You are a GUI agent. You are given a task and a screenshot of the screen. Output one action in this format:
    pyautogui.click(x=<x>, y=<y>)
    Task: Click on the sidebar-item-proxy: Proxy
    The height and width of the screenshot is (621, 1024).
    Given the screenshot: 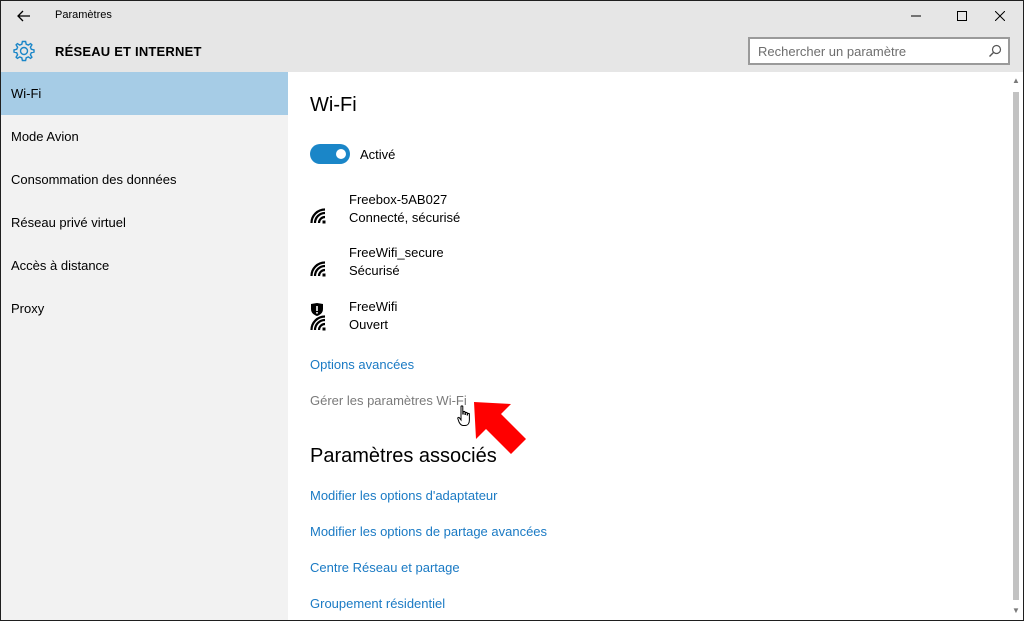 What is the action you would take?
    pyautogui.click(x=144, y=308)
    